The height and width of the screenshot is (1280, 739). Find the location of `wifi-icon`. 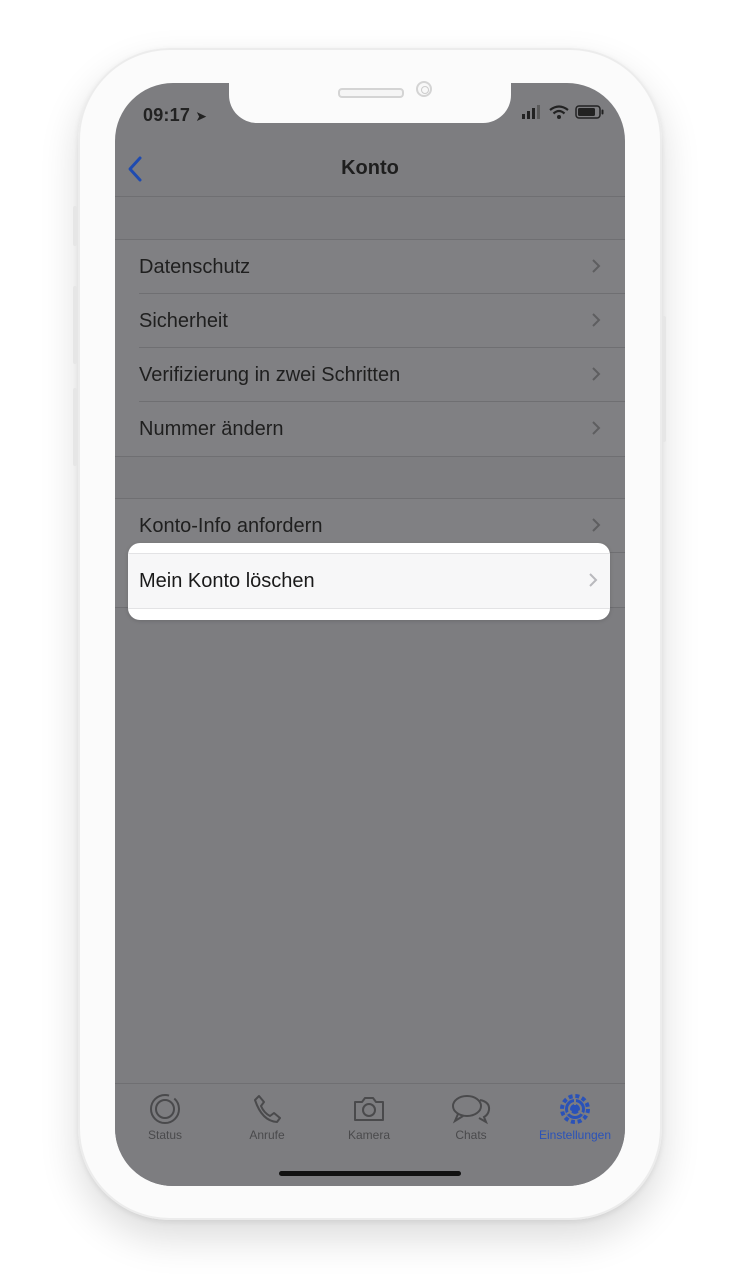

wifi-icon is located at coordinates (559, 112).